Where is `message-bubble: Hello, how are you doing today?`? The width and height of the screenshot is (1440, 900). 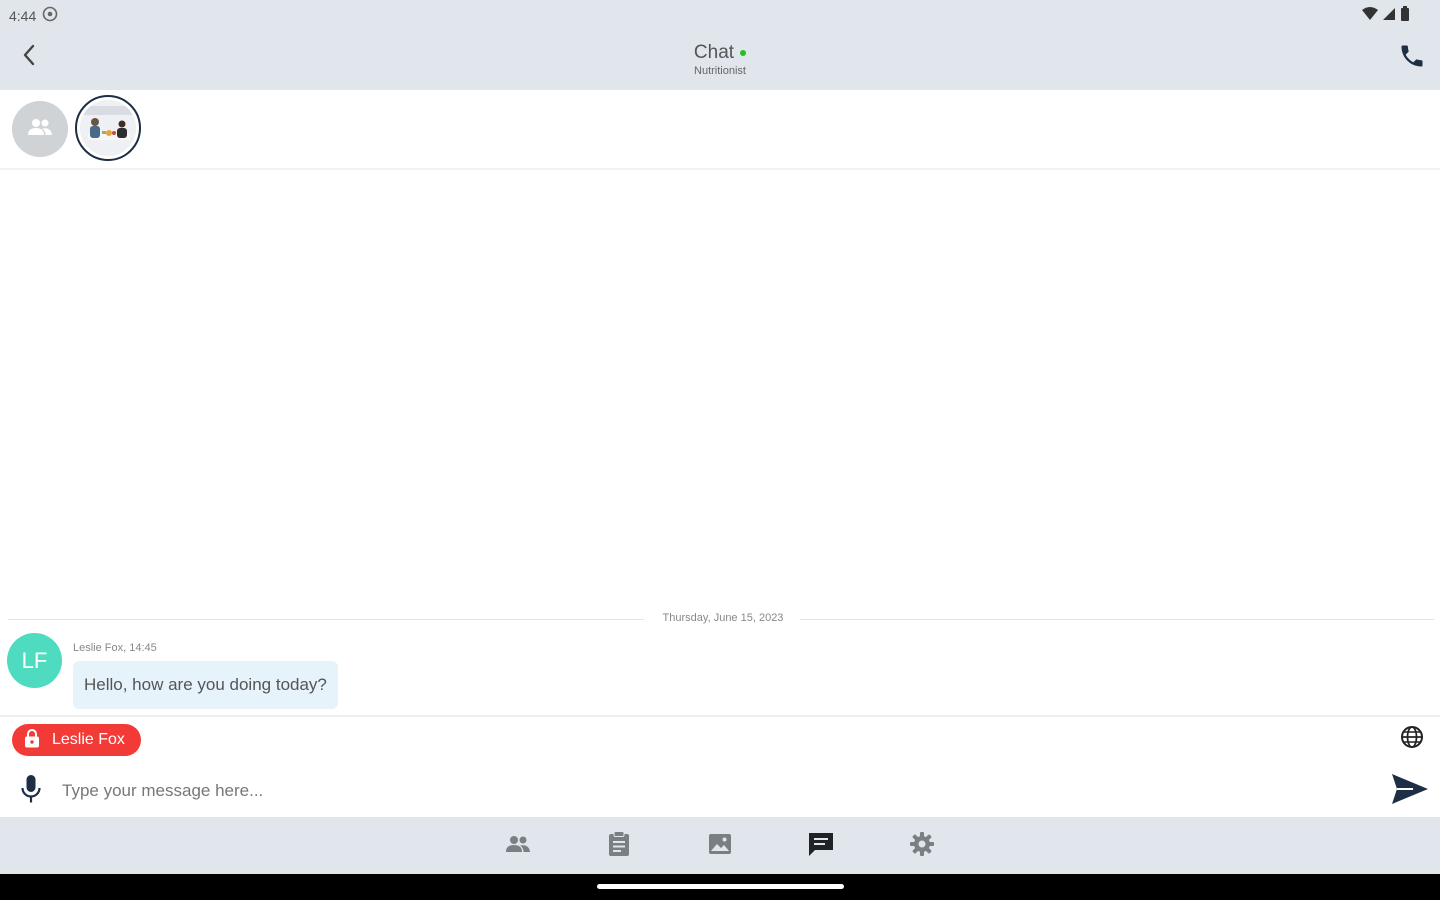 message-bubble: Hello, how are you doing today? is located at coordinates (205, 685).